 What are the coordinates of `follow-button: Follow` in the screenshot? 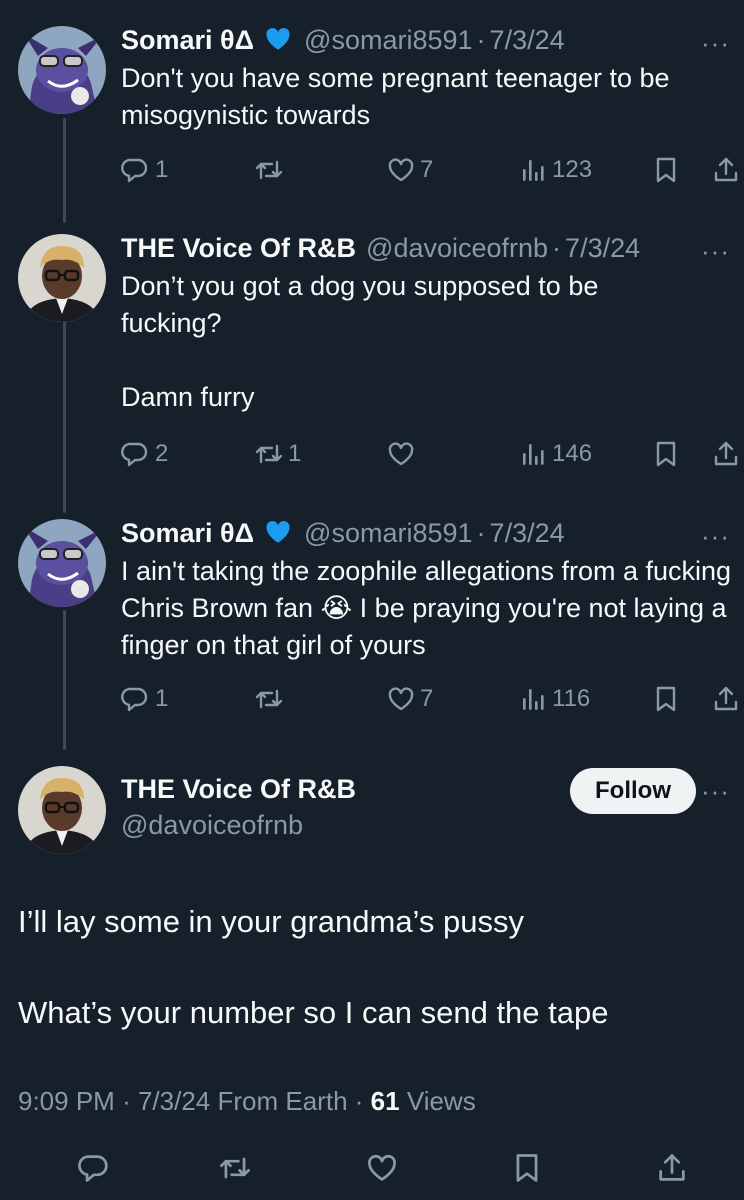 It's located at (633, 791).